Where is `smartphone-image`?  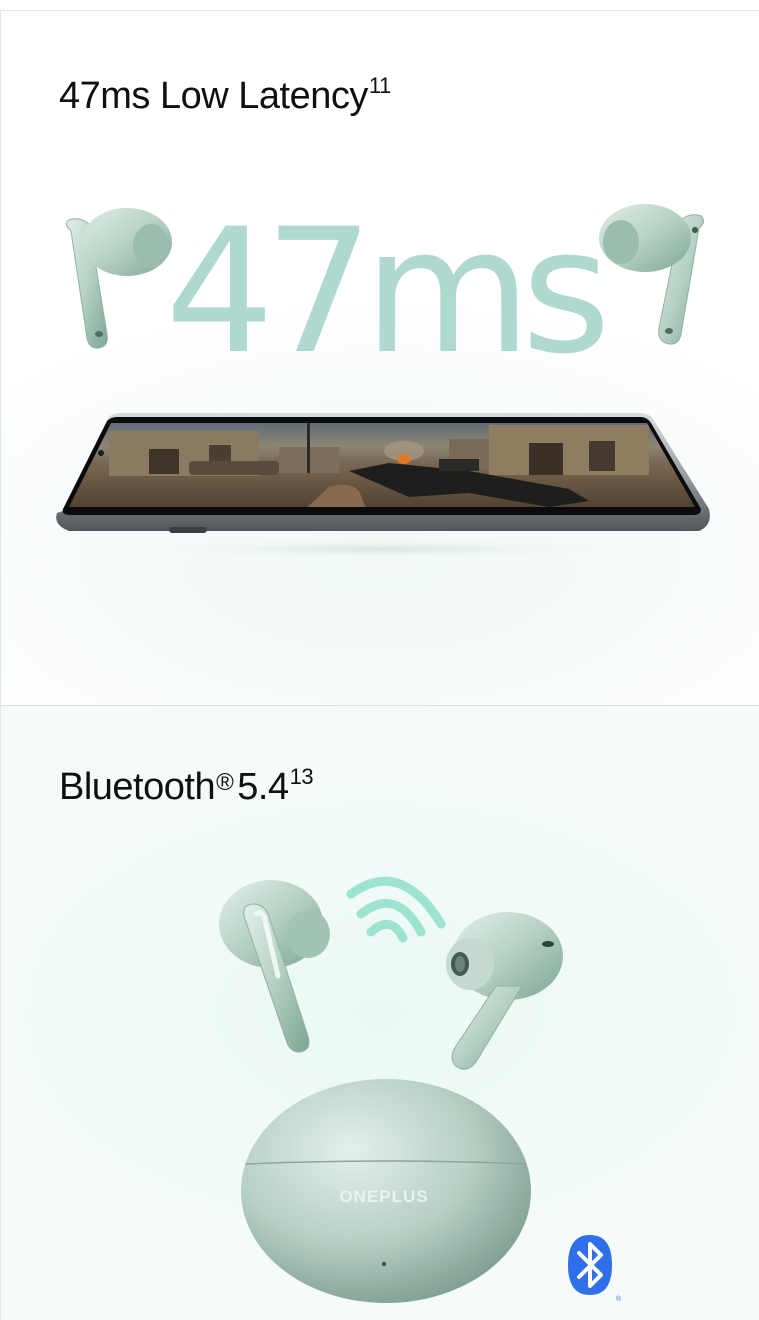
smartphone-image is located at coordinates (383, 487).